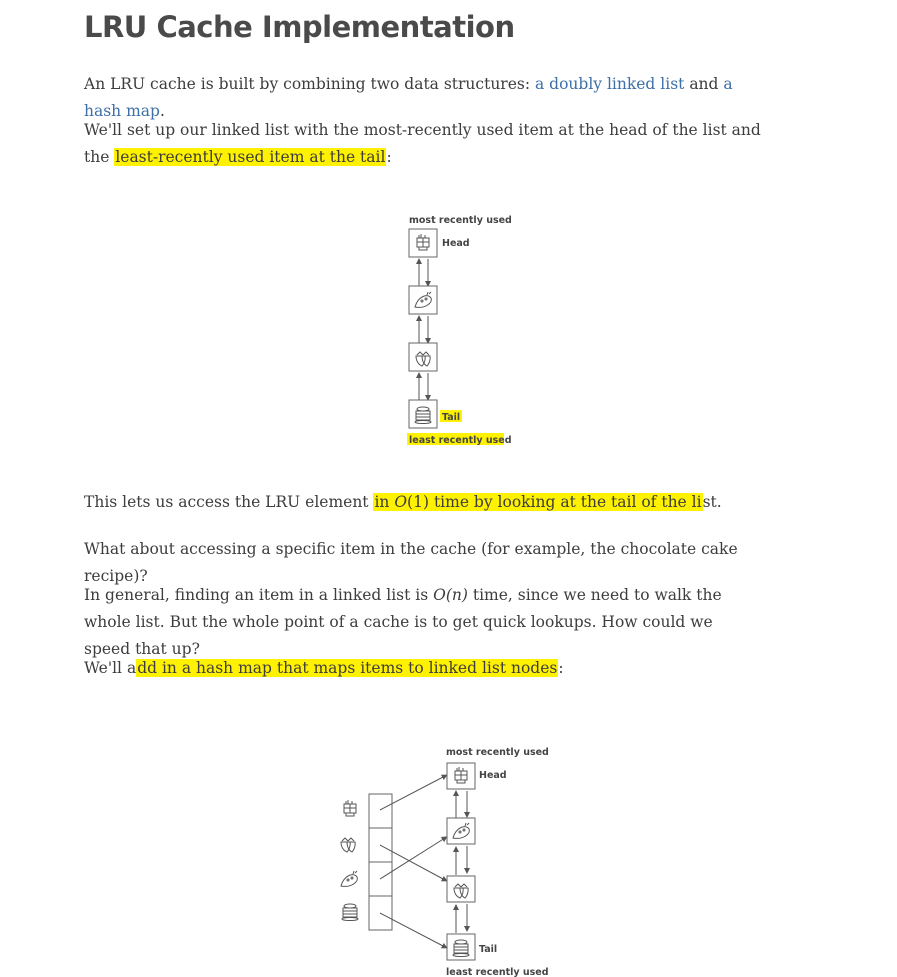 This screenshot has height=977, width=897. I want to click on highlight-rest: time by looking at the tail of the li, so click(565, 502).